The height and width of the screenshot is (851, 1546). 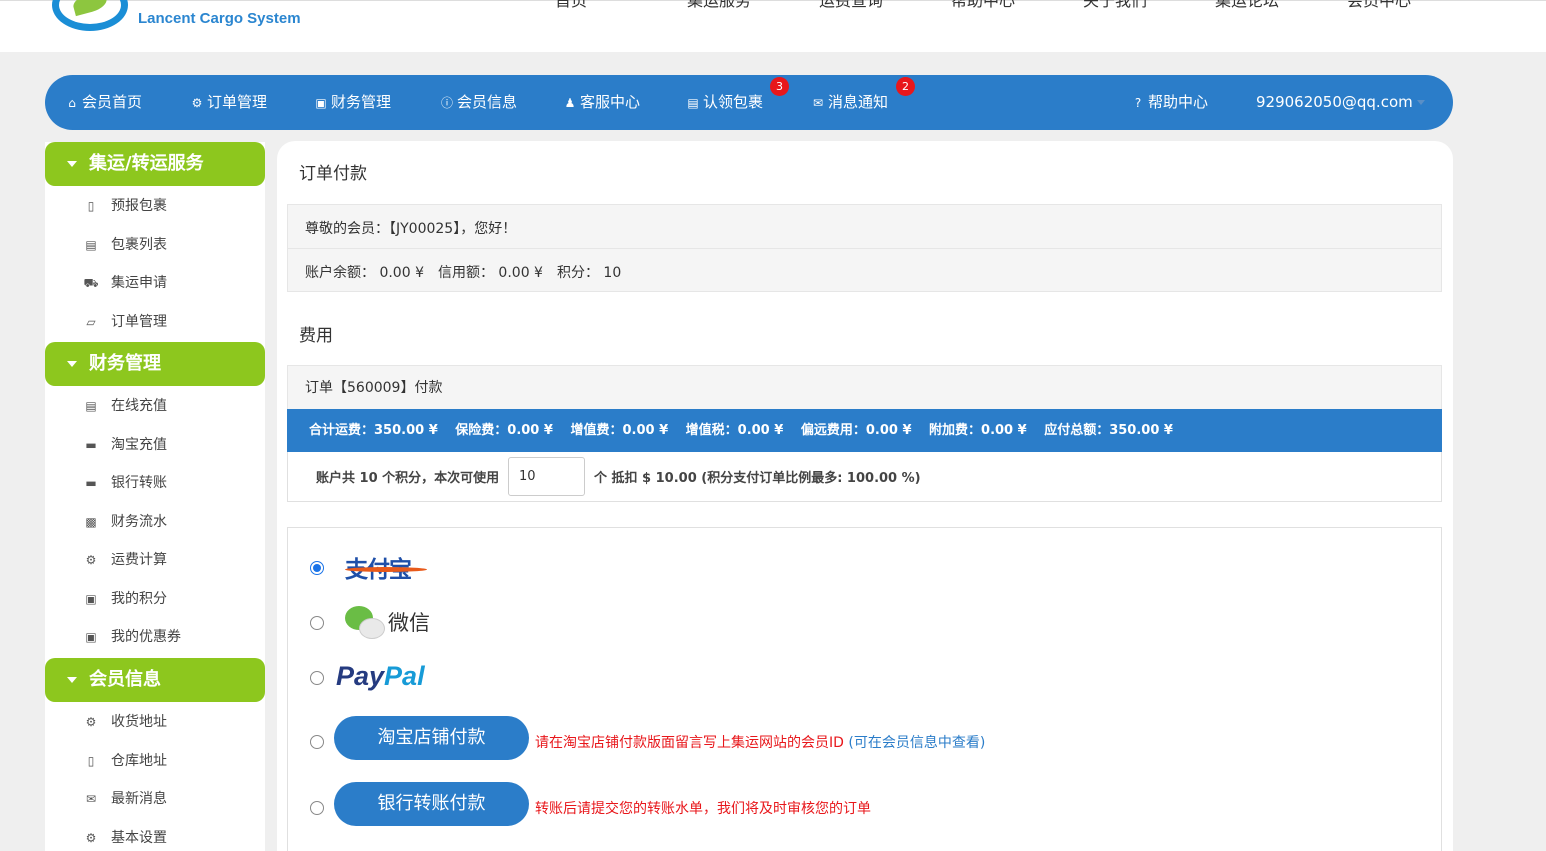 What do you see at coordinates (858, 102) in the screenshot?
I see `nav-messages-label: 消息通知` at bounding box center [858, 102].